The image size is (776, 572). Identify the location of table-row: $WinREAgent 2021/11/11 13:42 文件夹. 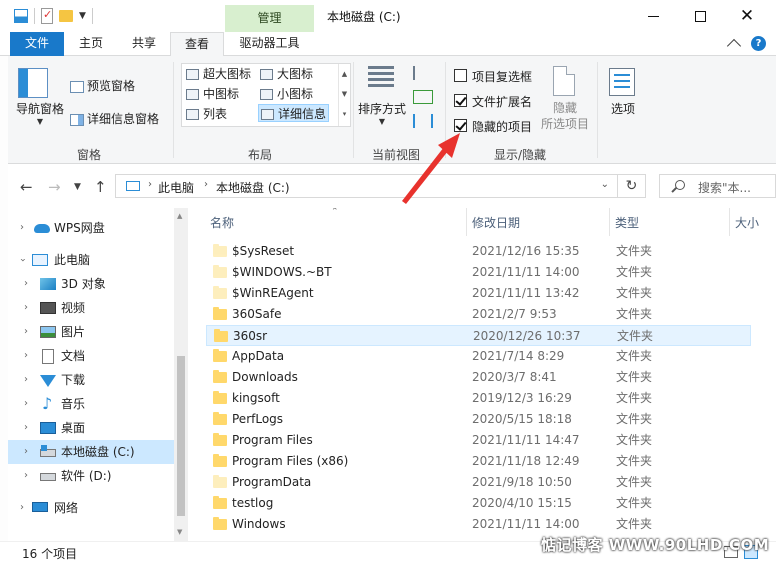
(478, 293).